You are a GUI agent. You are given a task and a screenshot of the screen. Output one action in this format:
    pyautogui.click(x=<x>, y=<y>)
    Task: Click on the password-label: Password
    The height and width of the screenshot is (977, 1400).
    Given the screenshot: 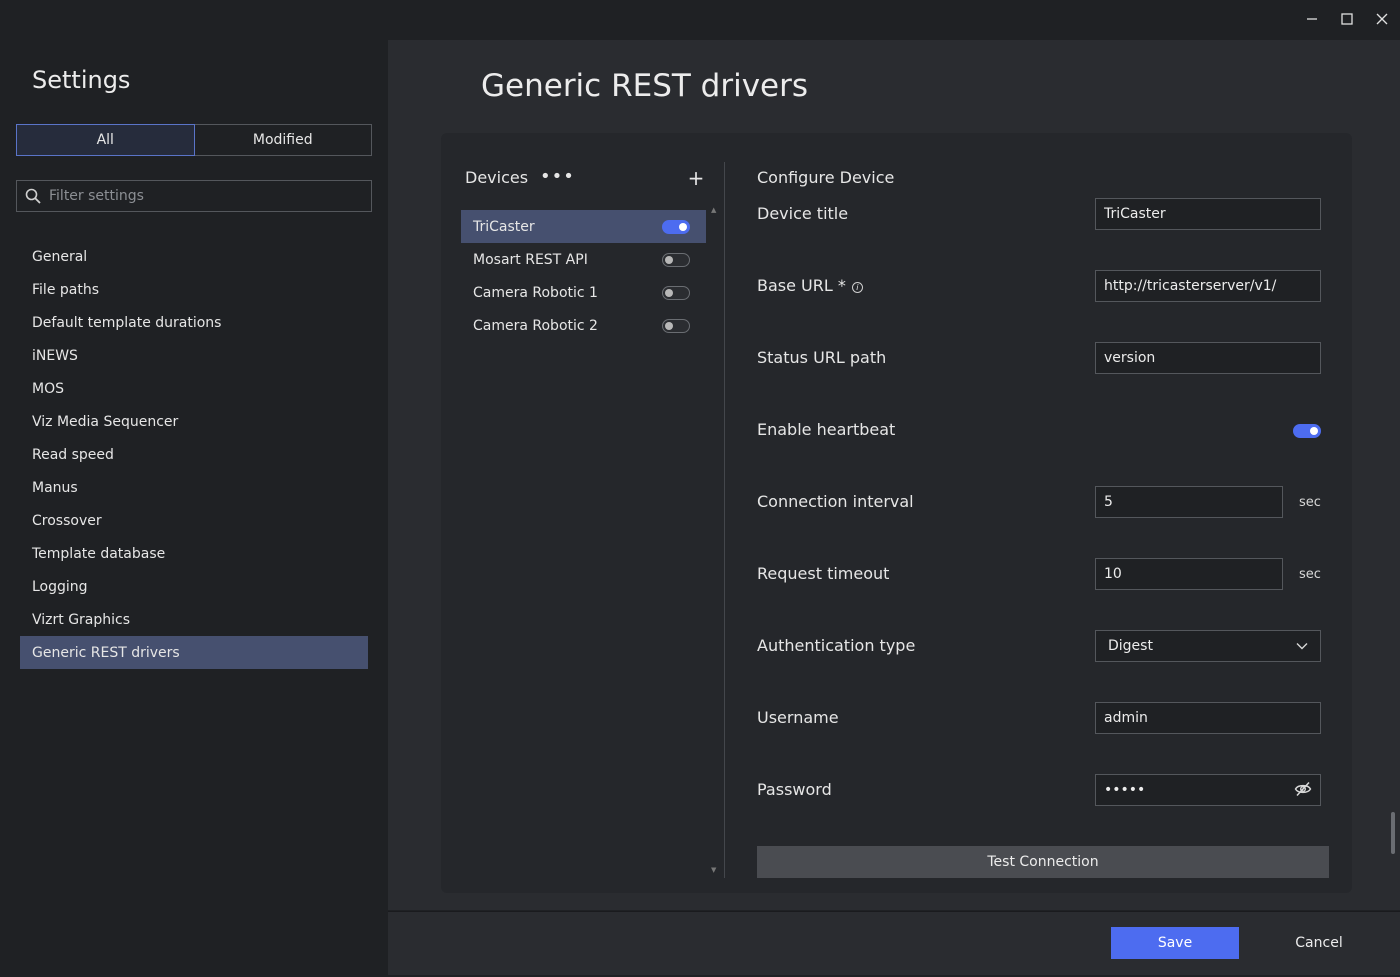 What is the action you would take?
    pyautogui.click(x=794, y=789)
    